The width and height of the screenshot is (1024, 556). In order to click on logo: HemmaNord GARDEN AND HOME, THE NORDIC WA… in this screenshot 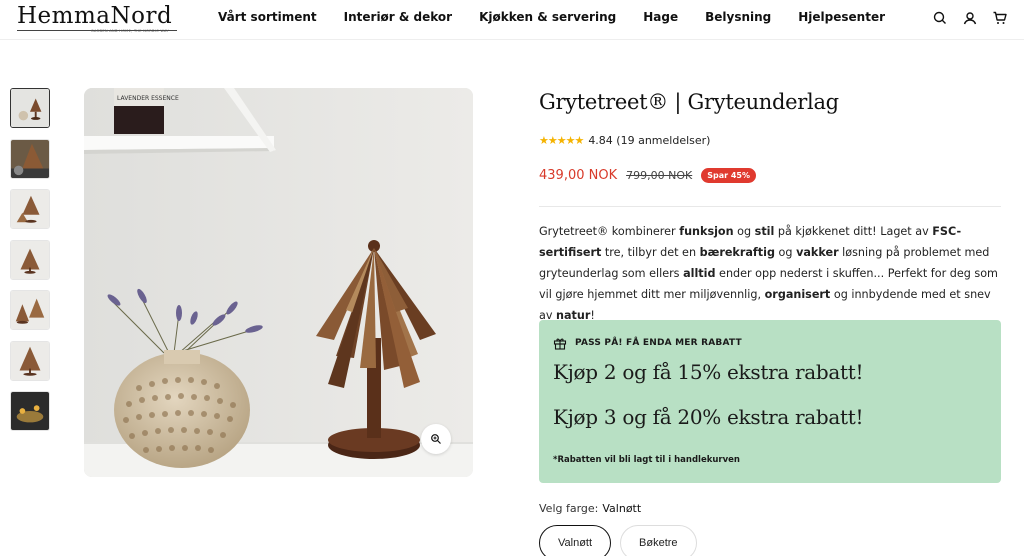, I will do `click(102, 17)`.